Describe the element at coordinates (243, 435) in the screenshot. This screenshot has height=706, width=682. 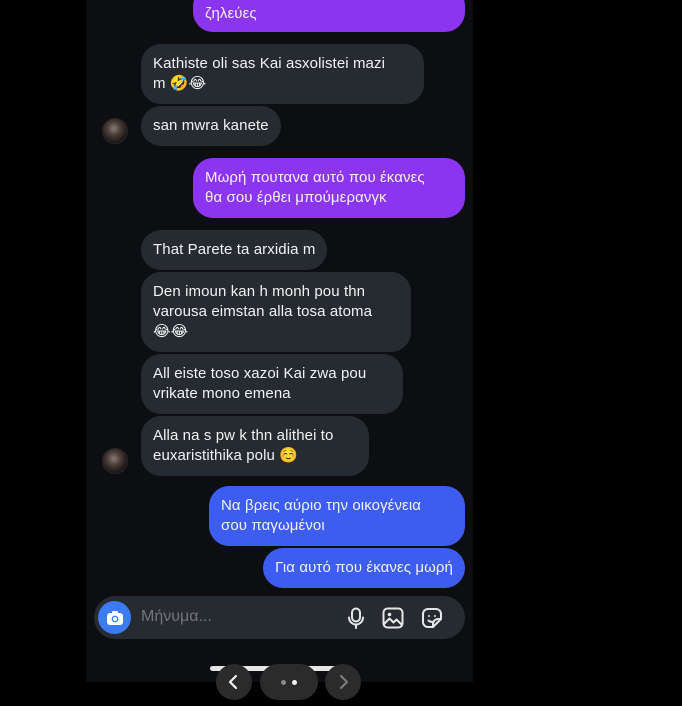
I see `message-text: Alla na s pw k thn alithei to` at that location.